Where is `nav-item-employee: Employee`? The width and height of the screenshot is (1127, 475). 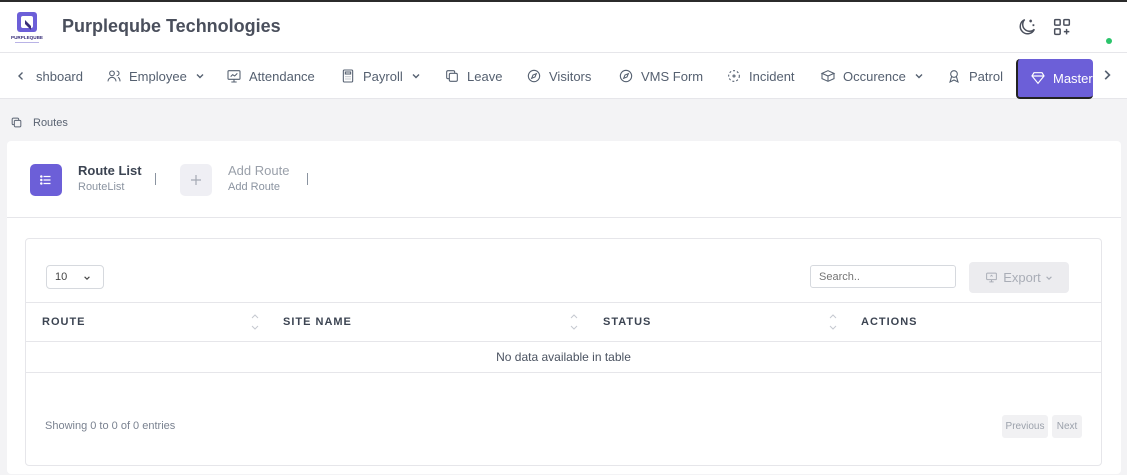 nav-item-employee: Employee is located at coordinates (155, 76).